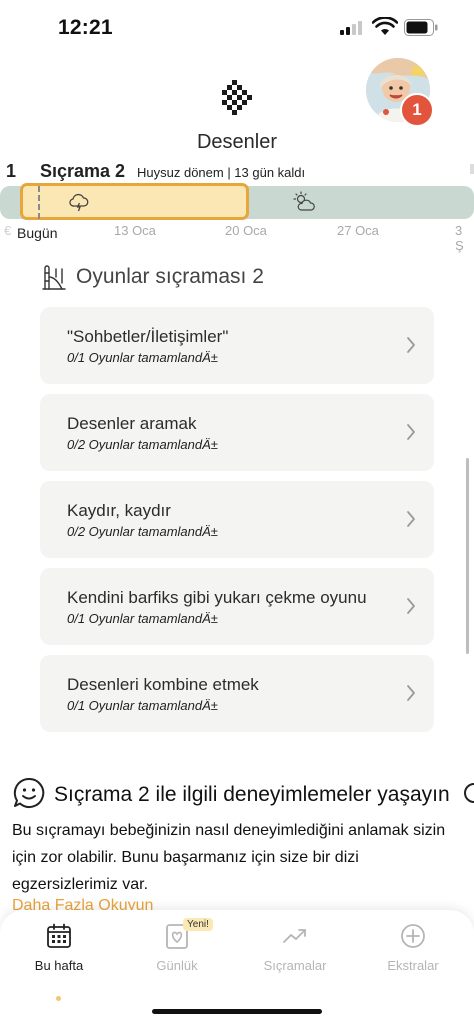 This screenshot has width=474, height=1024. Describe the element at coordinates (134, 201) in the screenshot. I see `timeline-active-period` at that location.